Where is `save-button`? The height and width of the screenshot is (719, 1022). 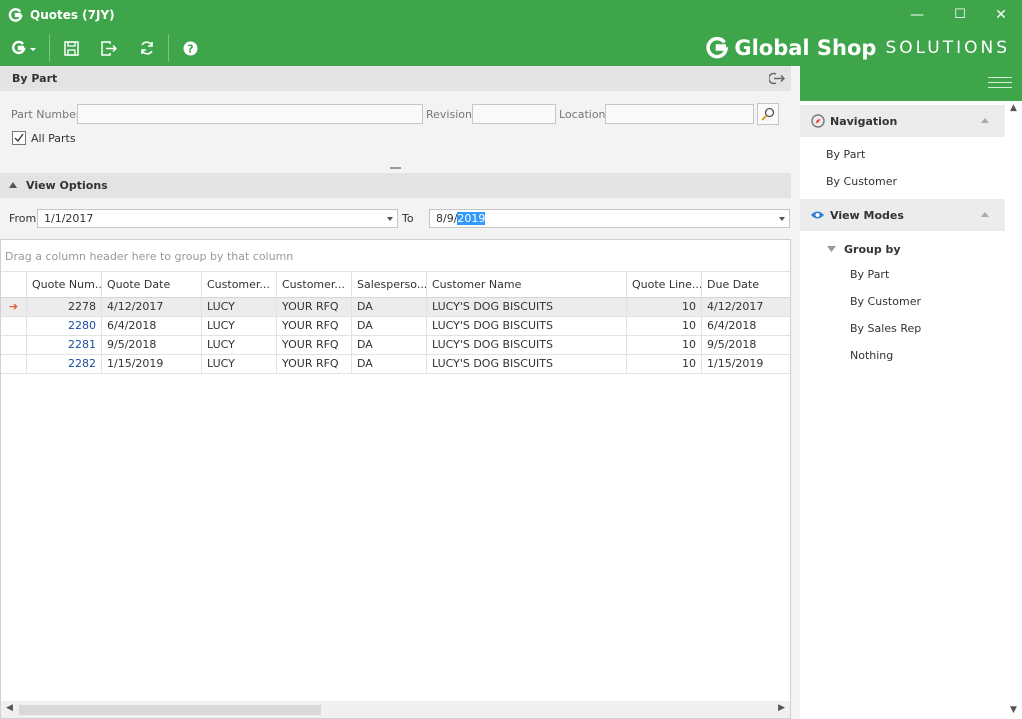
save-button is located at coordinates (71, 48).